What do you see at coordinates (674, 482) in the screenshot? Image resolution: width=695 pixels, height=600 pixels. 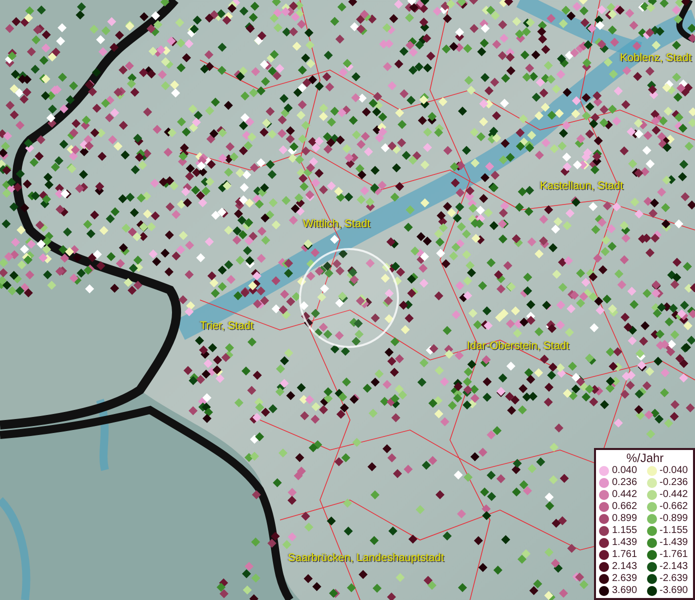 I see `legend-value: -0.236` at bounding box center [674, 482].